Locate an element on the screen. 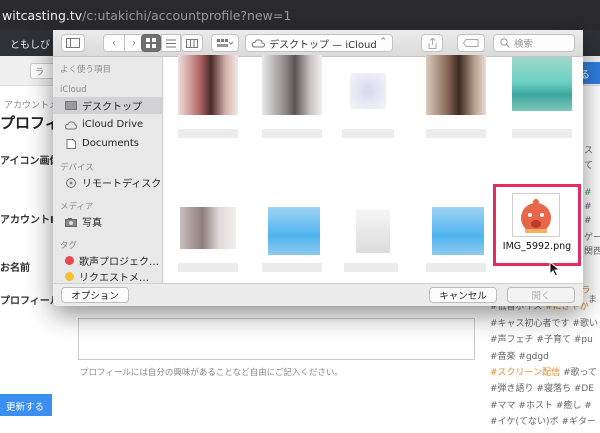 Image resolution: width=600 pixels, height=433 pixels. url-host: witcasting.tv is located at coordinates (42, 15).